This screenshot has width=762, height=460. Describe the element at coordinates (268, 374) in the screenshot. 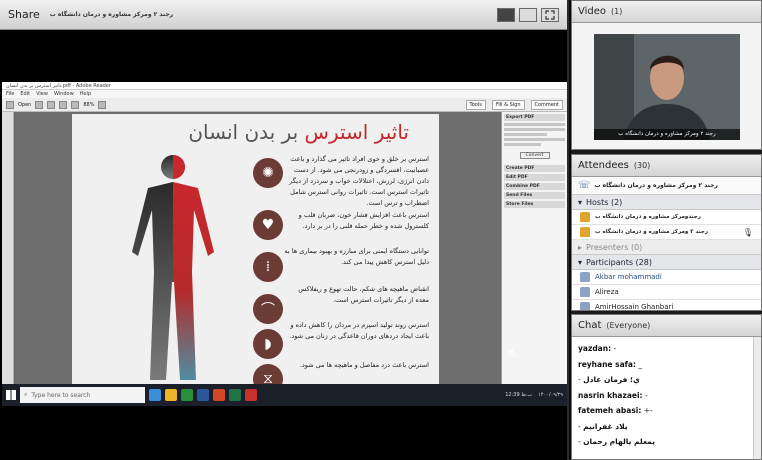

I see `joint-icon: ⧖` at that location.